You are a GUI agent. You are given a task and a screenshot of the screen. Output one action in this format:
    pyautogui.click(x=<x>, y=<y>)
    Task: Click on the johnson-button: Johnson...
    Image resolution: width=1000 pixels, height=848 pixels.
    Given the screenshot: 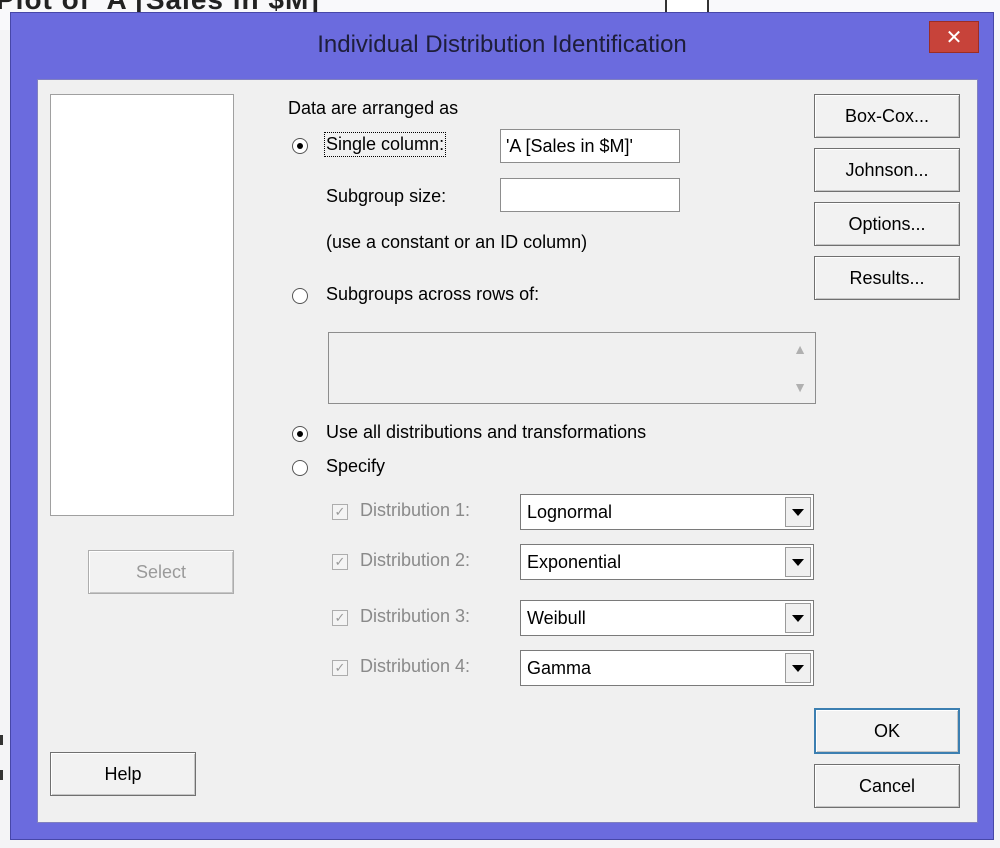 What is the action you would take?
    pyautogui.click(x=887, y=170)
    